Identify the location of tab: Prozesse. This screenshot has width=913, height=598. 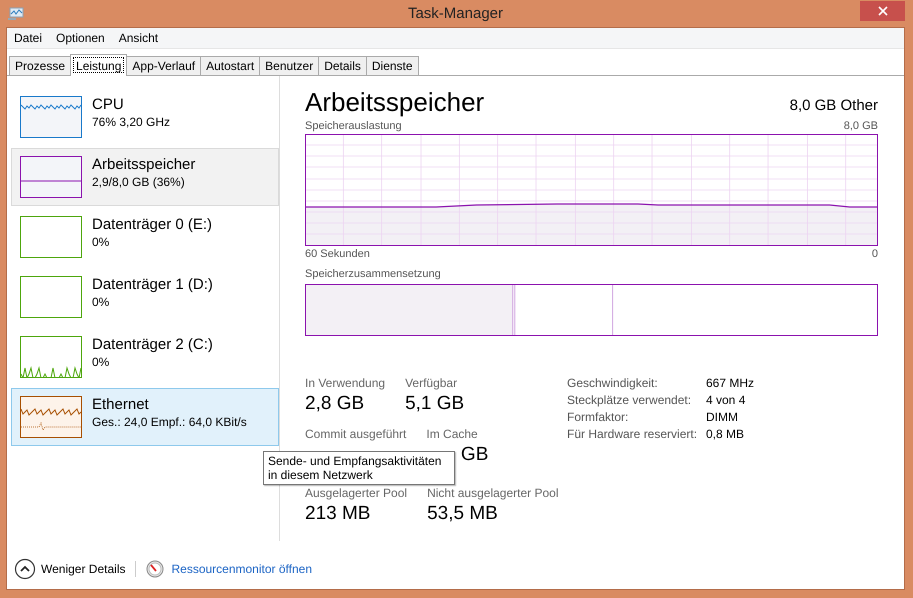
(40, 65).